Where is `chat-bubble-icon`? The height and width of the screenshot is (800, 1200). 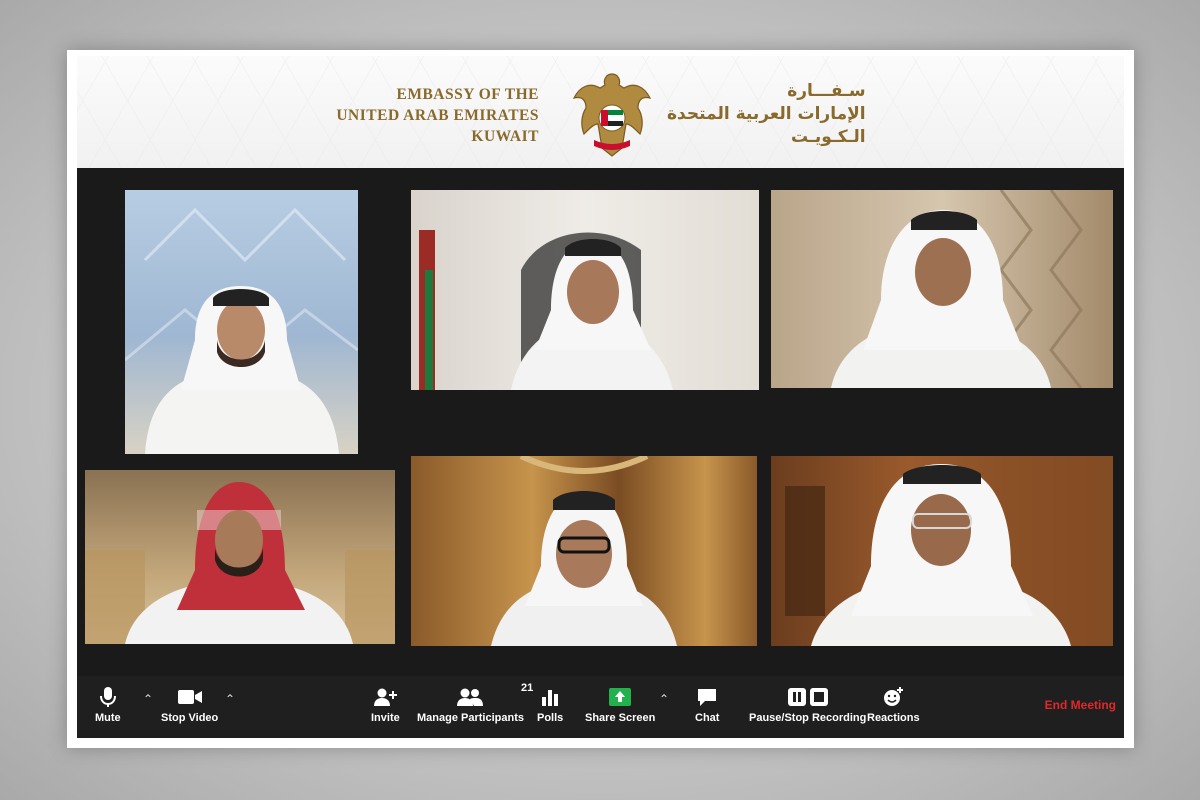
chat-bubble-icon is located at coordinates (707, 697).